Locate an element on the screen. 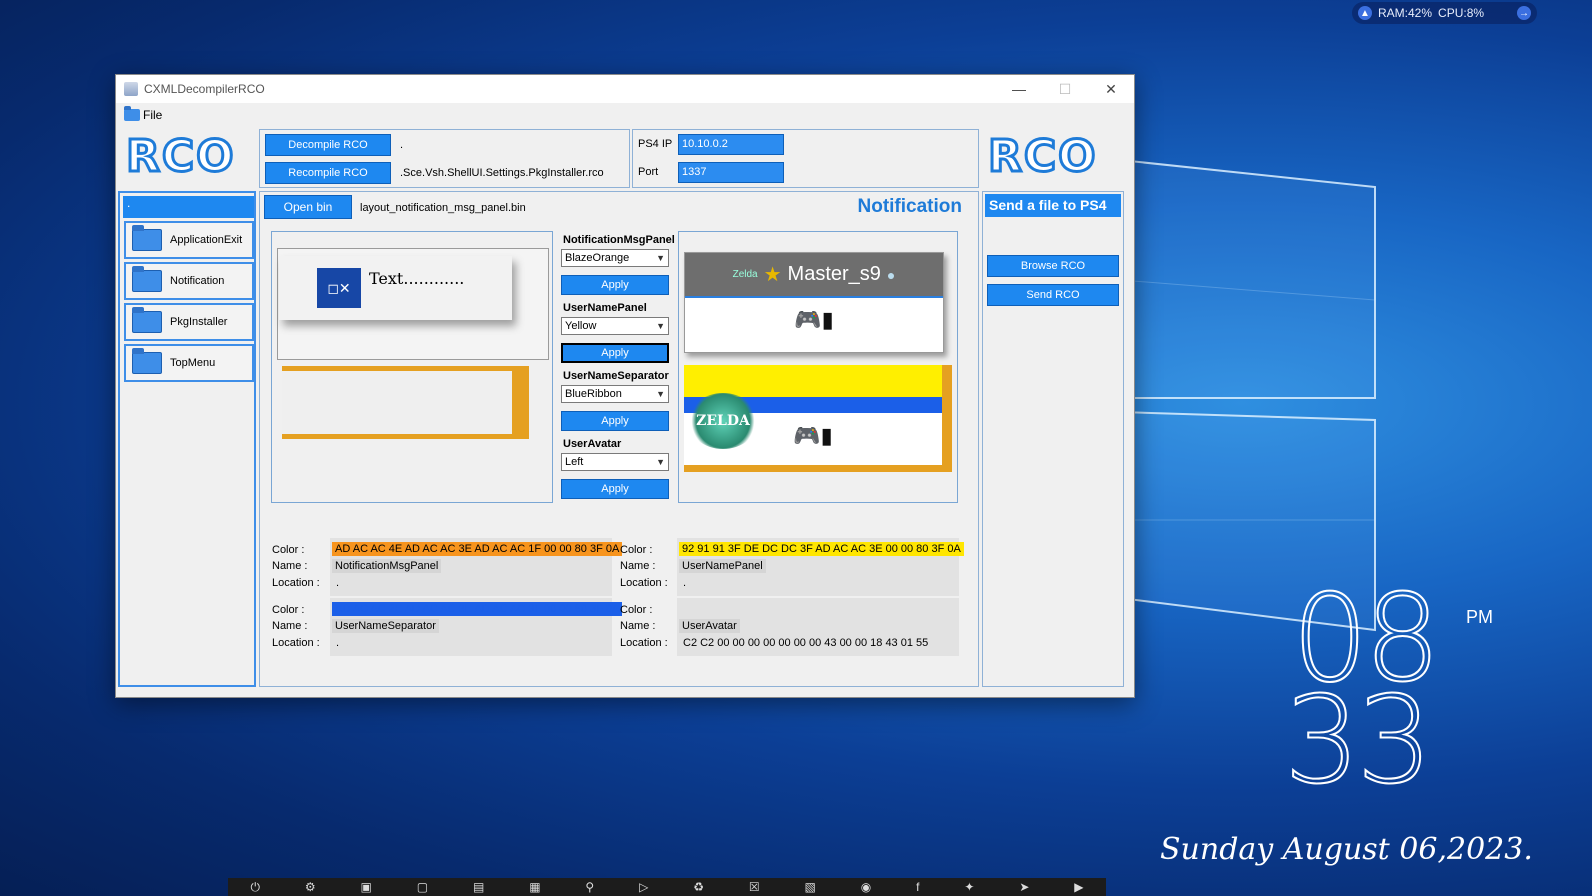  apply-button-useravatar: Apply is located at coordinates (615, 489).